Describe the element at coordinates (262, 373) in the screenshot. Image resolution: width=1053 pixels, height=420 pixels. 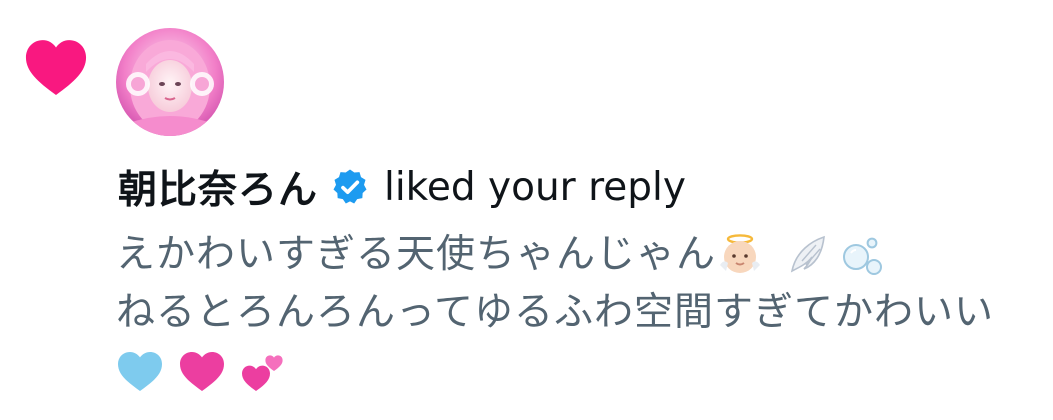
I see `two-hearts-emoji` at that location.